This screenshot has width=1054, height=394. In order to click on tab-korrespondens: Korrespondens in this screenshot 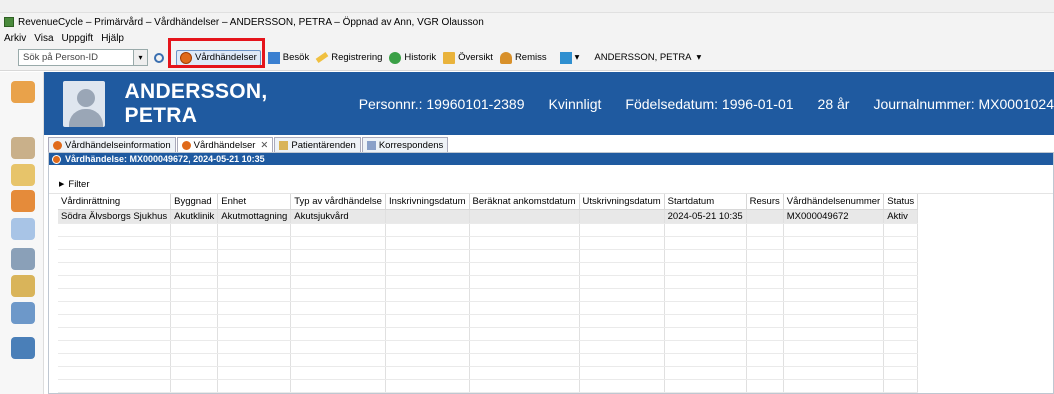, I will do `click(405, 144)`.